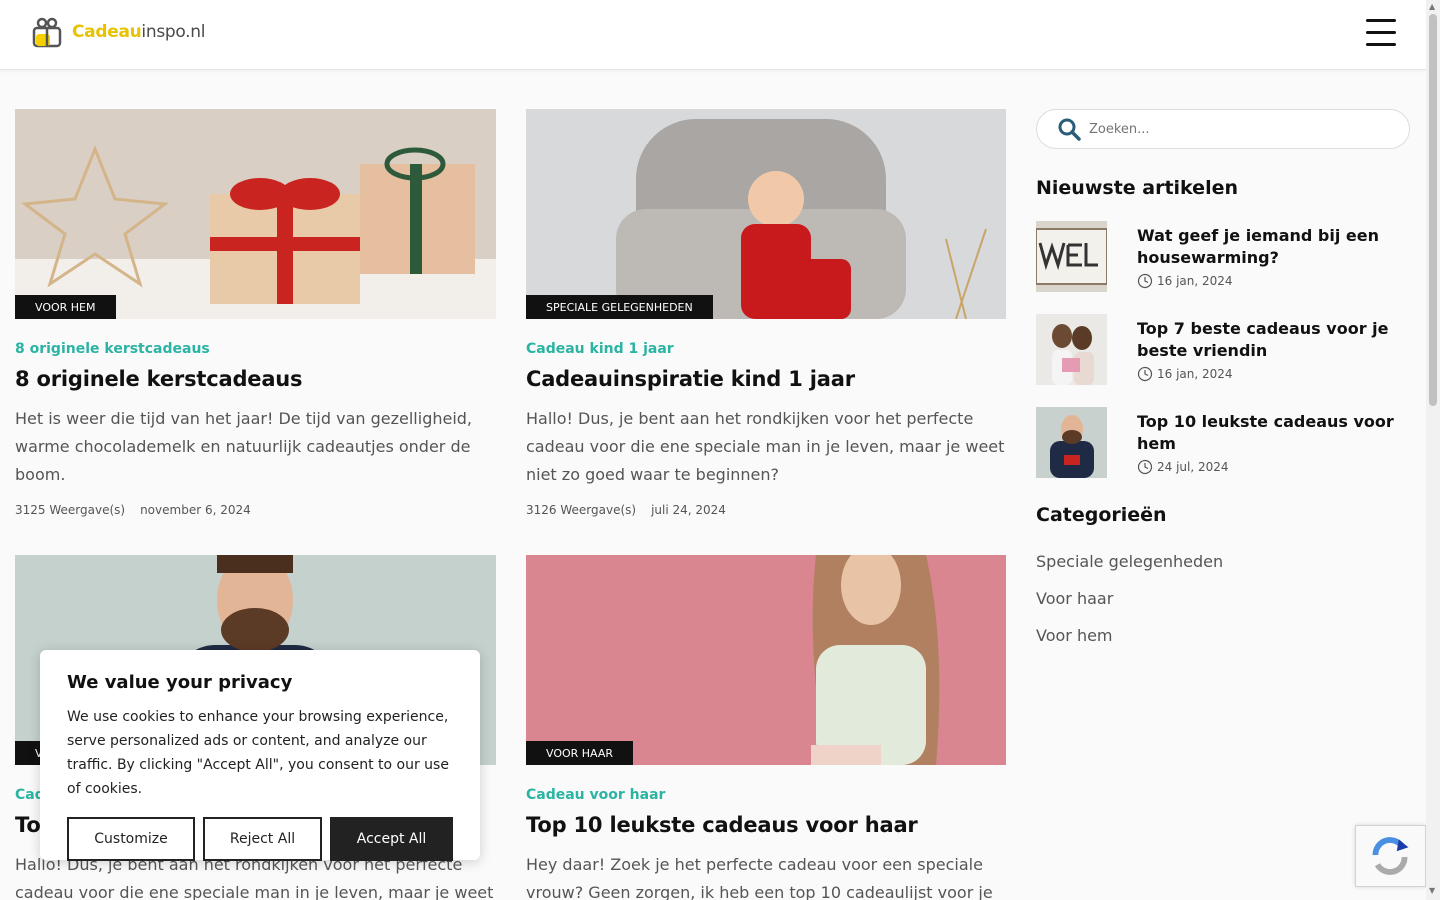 This screenshot has width=1440, height=900. What do you see at coordinates (766, 214) in the screenshot?
I see `article-image: Speciale gelegenheden` at bounding box center [766, 214].